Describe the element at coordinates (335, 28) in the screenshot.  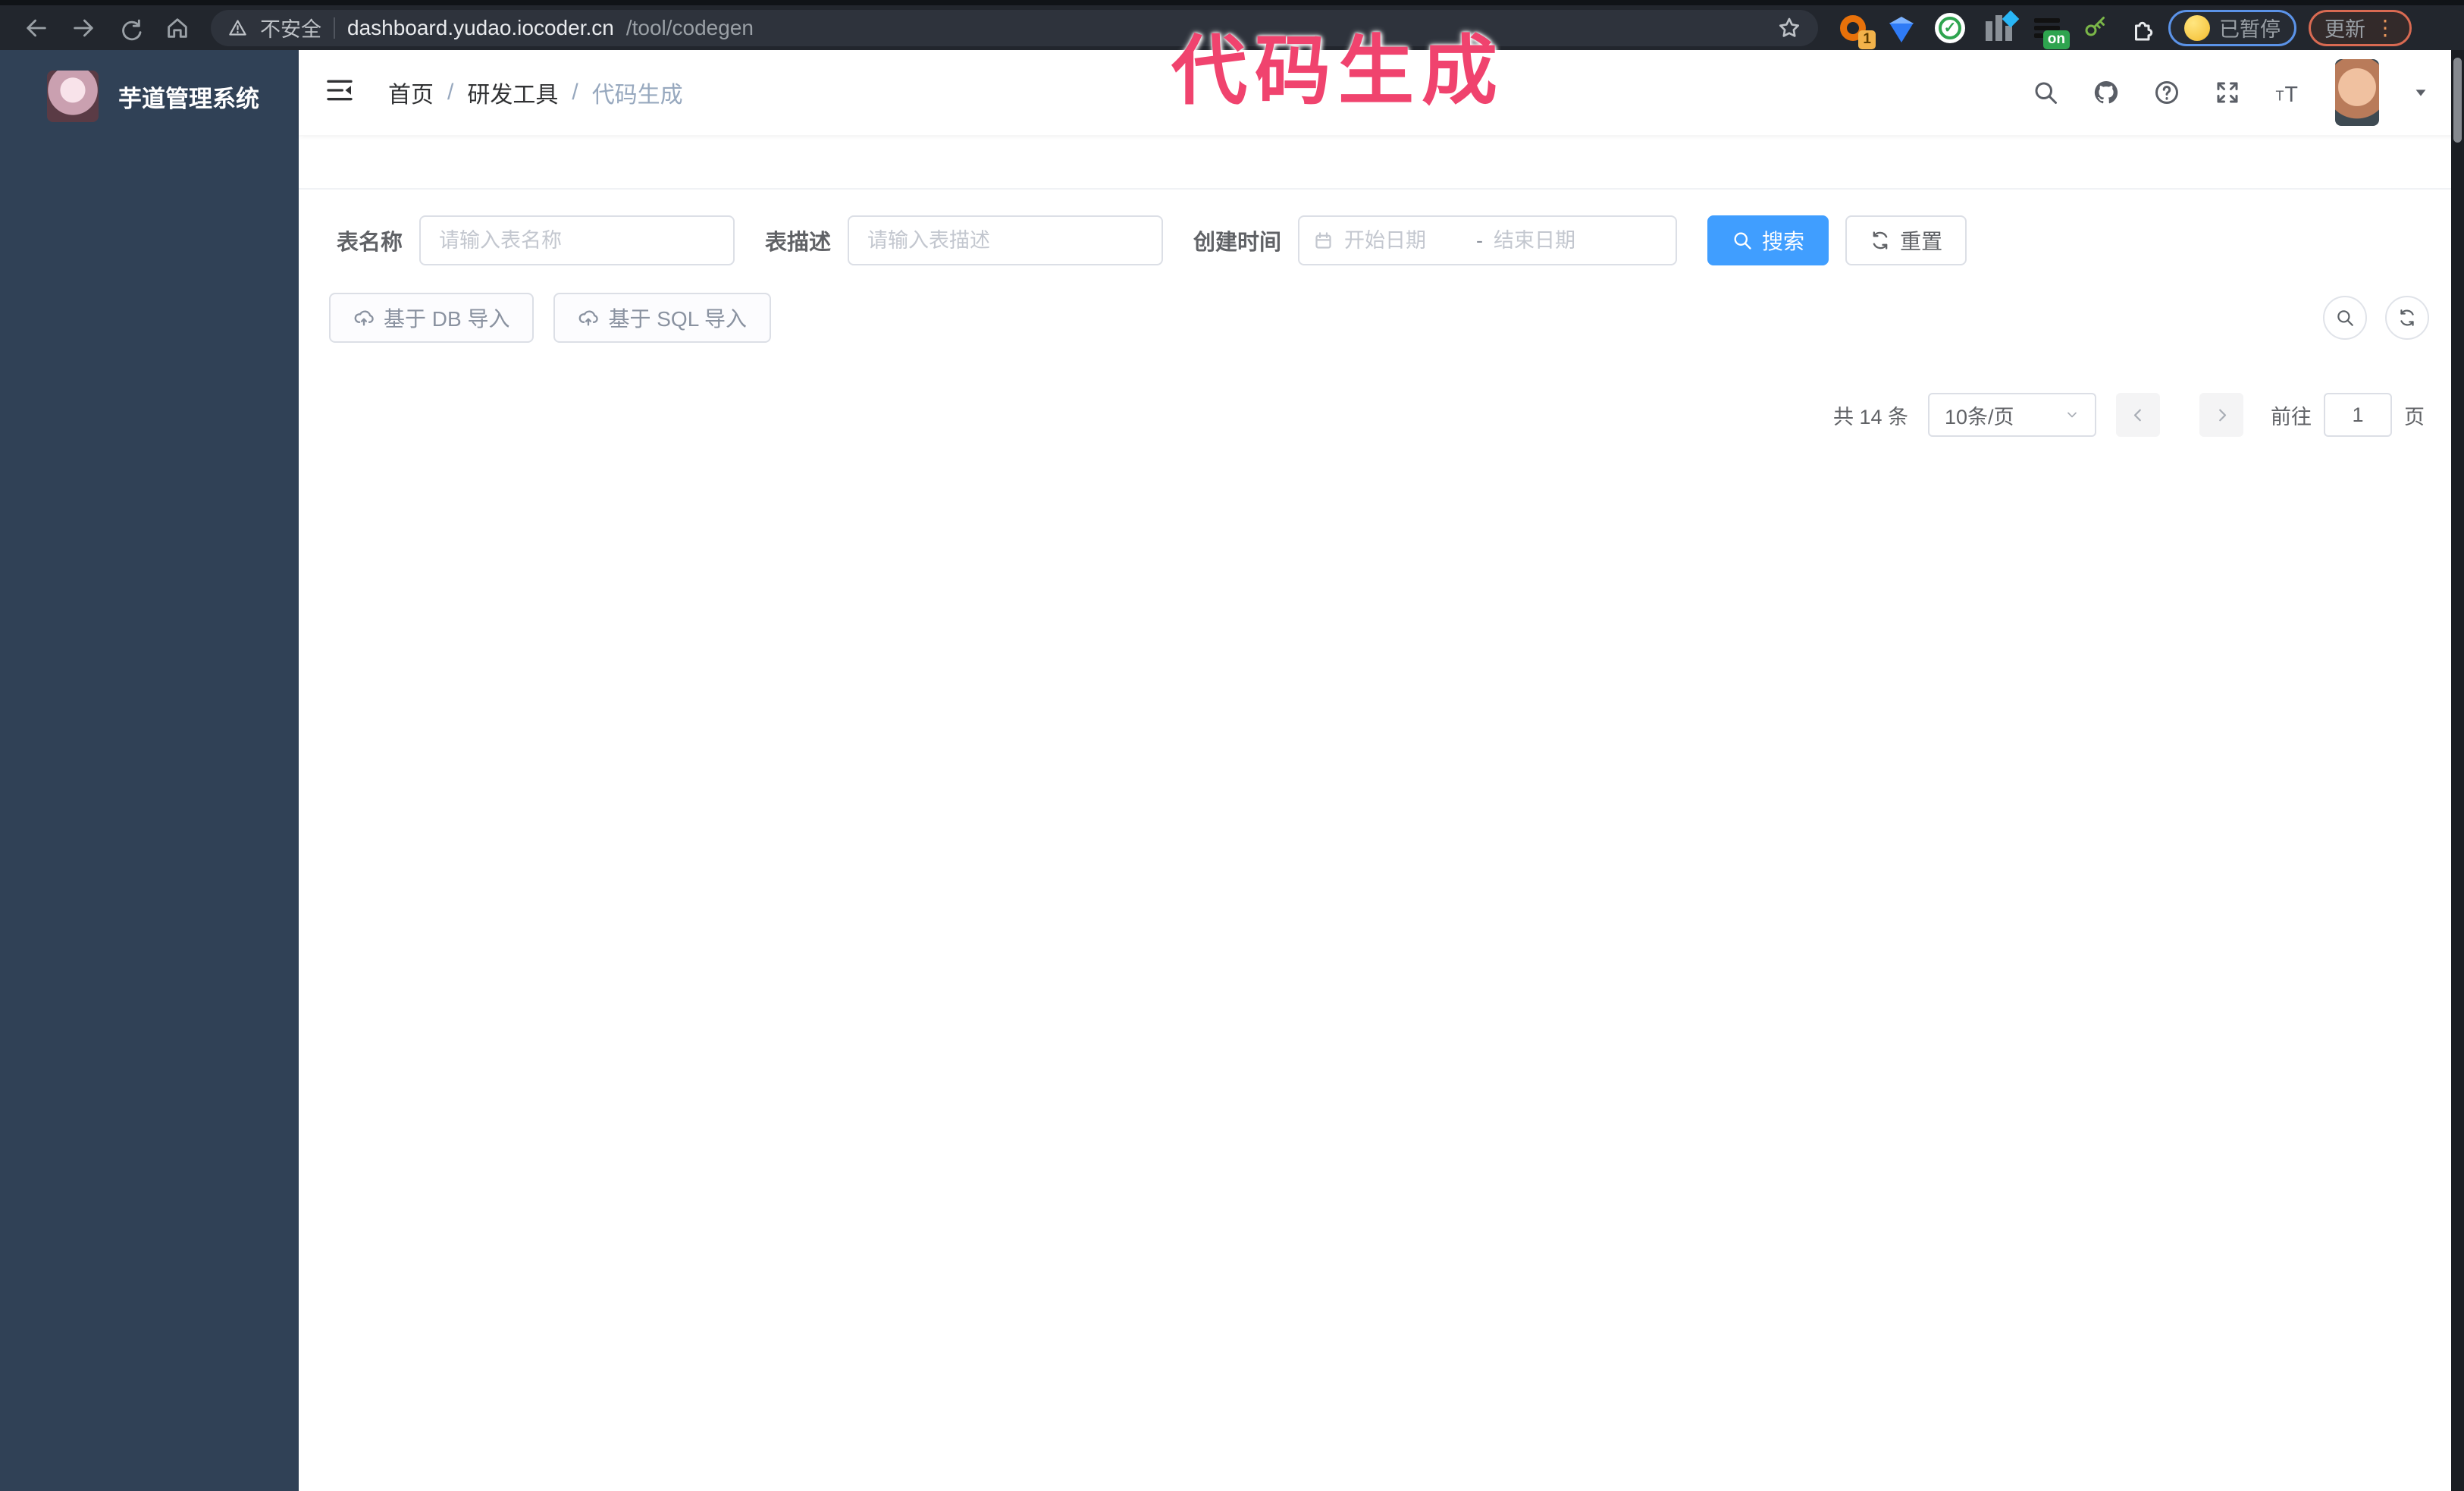
I see `omnibox-divider` at that location.